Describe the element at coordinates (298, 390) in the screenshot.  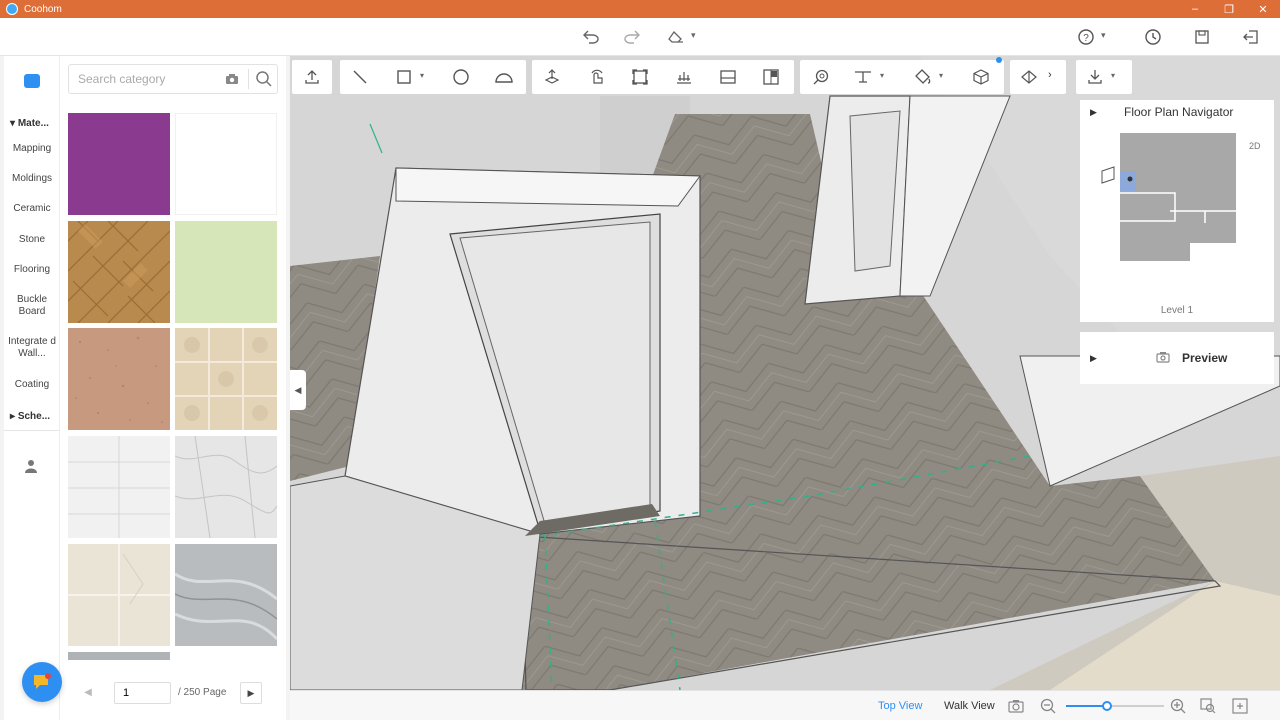
I see `panel-collapse-handle: ◀` at that location.